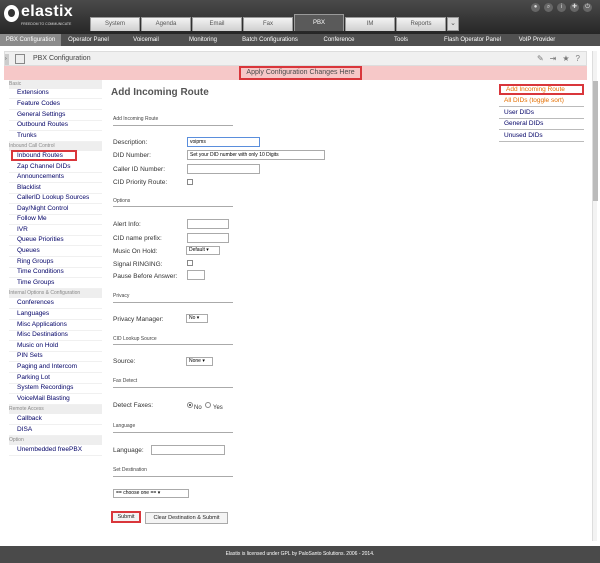 The width and height of the screenshot is (600, 563). Describe the element at coordinates (541, 113) in the screenshot. I see `right-user-dids: User DIDs` at that location.